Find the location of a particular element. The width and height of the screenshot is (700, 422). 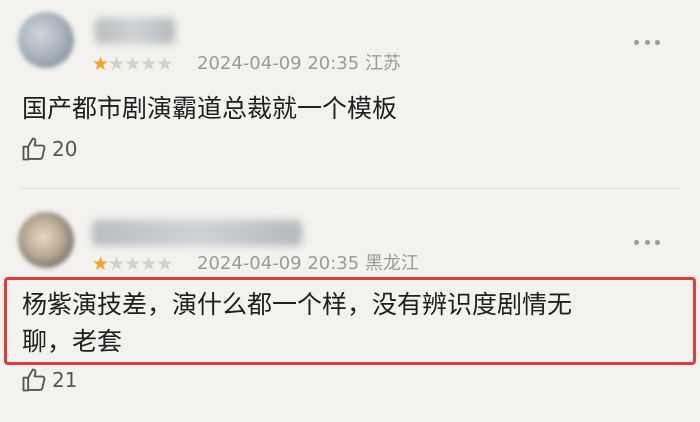

comment-meta: 2024-04-09 20:35 江苏 is located at coordinates (299, 64).